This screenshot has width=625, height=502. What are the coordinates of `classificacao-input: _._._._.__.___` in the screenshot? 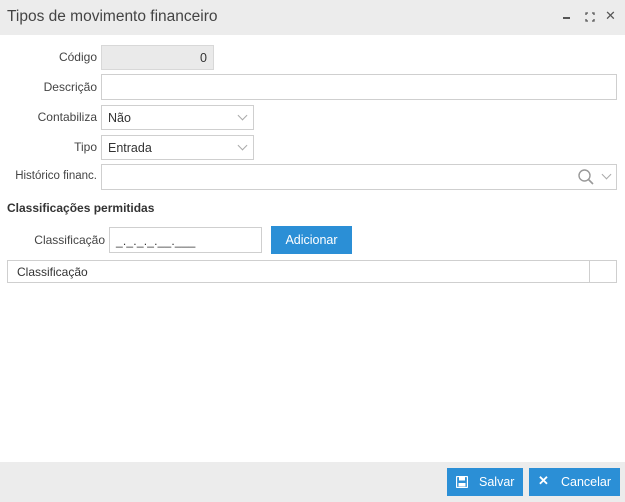 It's located at (185, 240).